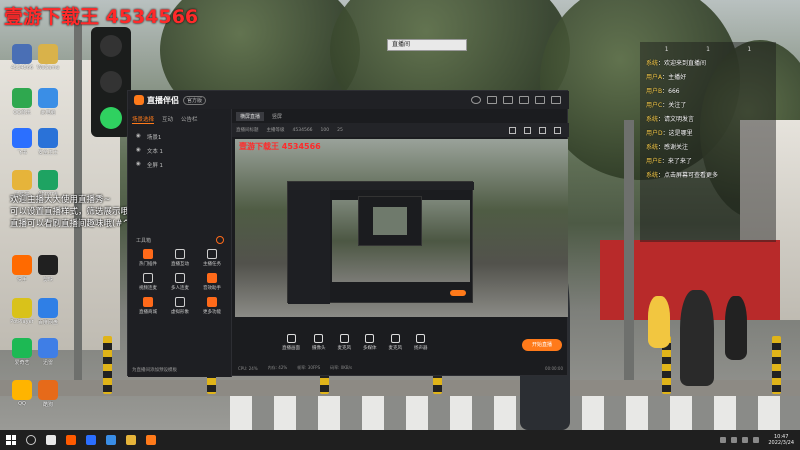 Image resolution: width=800 pixels, height=450 pixels. Describe the element at coordinates (250, 116) in the screenshot. I see `tab-landscape: 横屏直播` at that location.